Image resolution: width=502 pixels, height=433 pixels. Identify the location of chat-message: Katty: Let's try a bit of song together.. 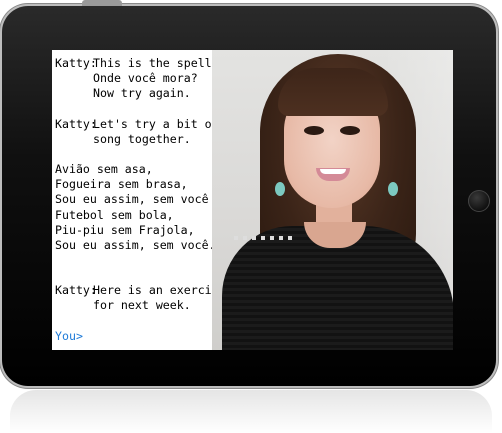
(137, 131).